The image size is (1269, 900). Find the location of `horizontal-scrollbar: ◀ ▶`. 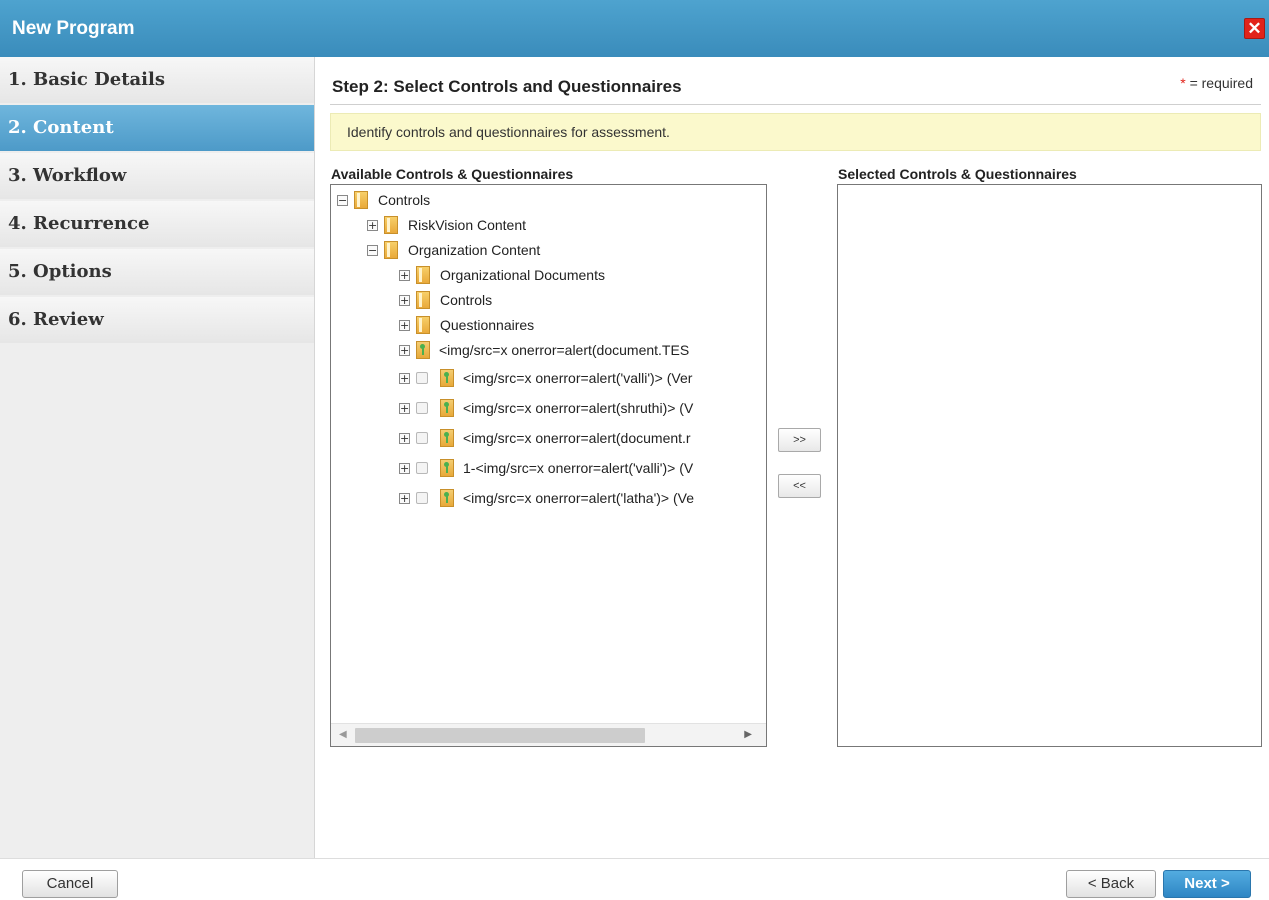

horizontal-scrollbar: ◀ ▶ is located at coordinates (548, 734).